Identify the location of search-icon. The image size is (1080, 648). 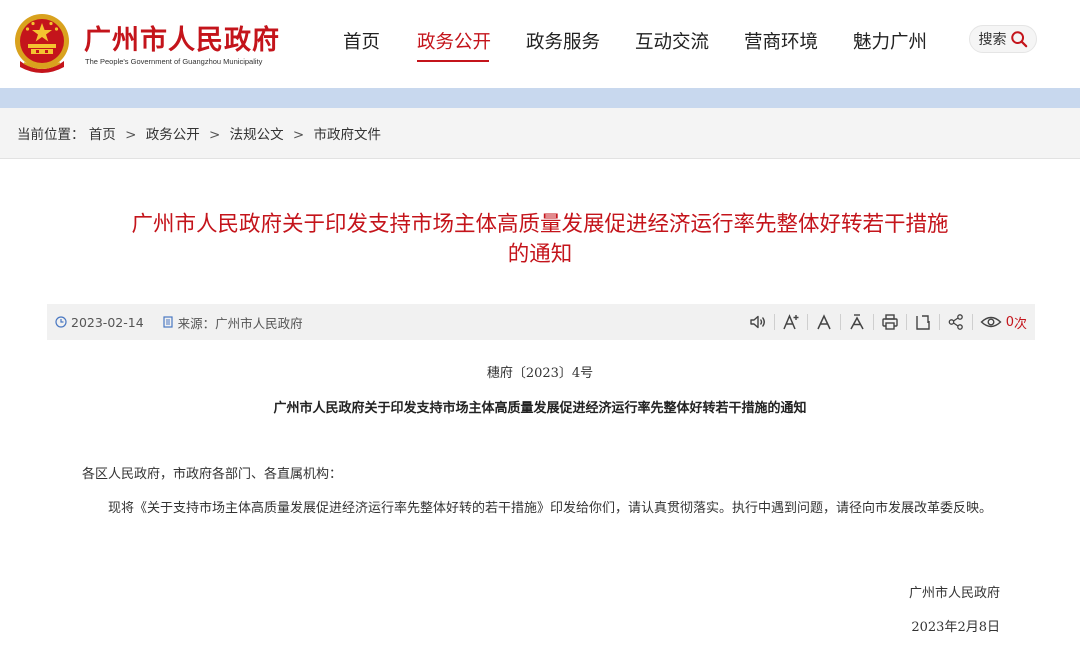
(1018, 39).